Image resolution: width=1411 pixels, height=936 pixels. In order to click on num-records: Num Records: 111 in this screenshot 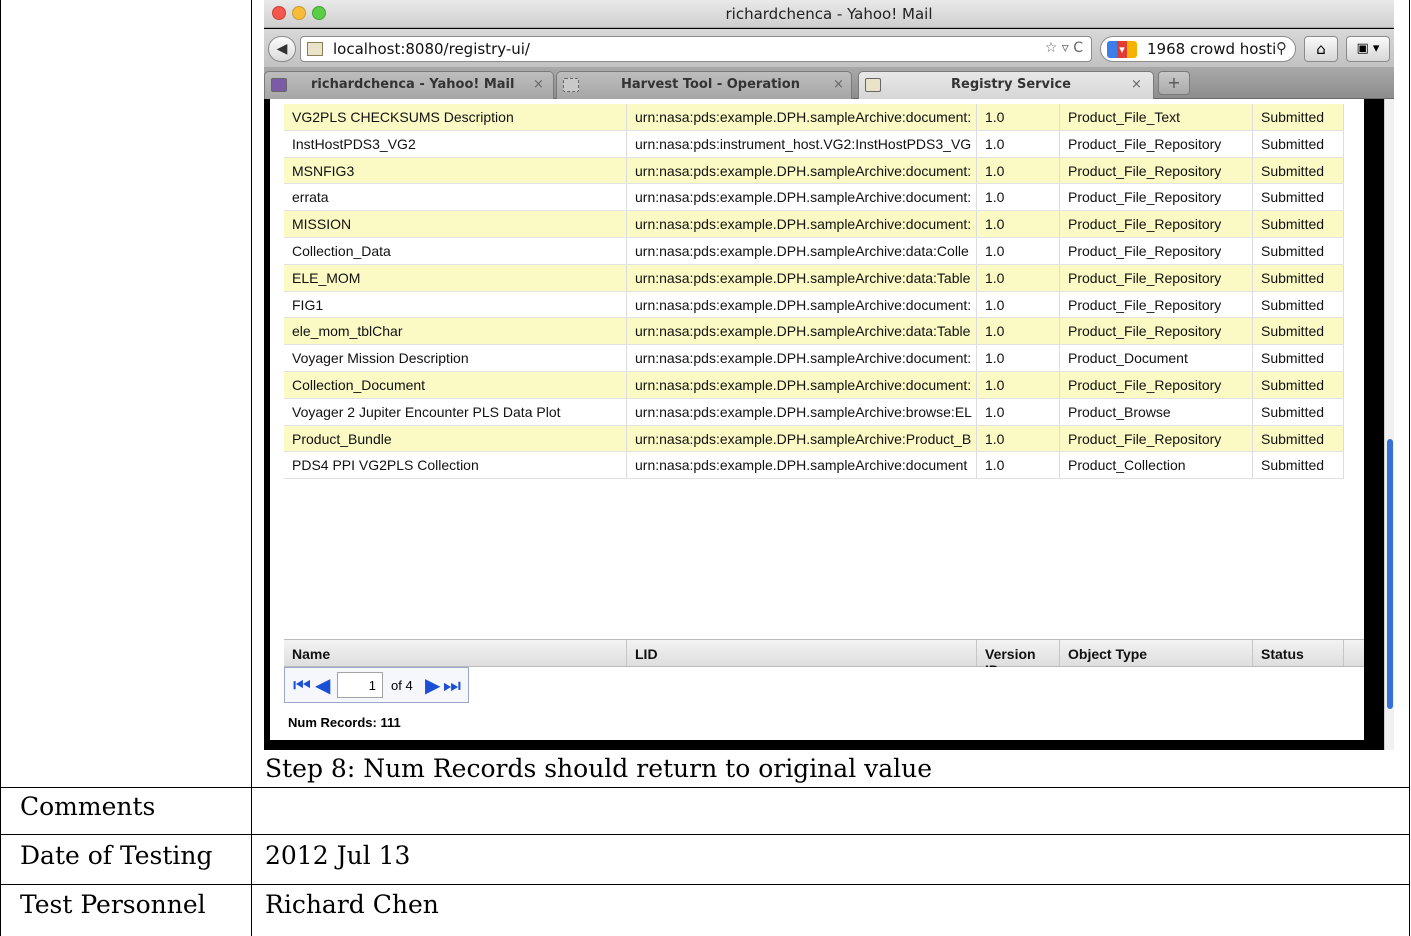, I will do `click(344, 722)`.